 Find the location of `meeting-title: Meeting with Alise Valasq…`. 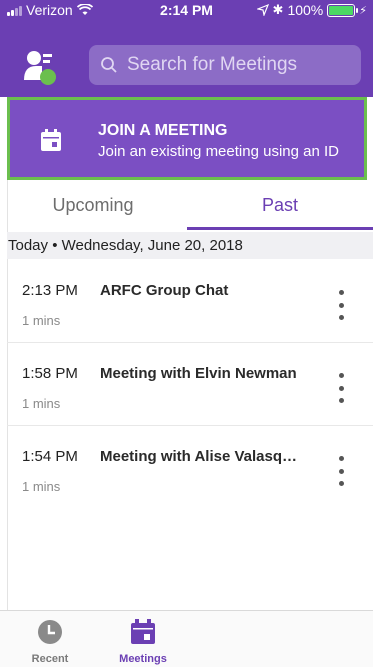

meeting-title: Meeting with Alise Valasq… is located at coordinates (198, 456).